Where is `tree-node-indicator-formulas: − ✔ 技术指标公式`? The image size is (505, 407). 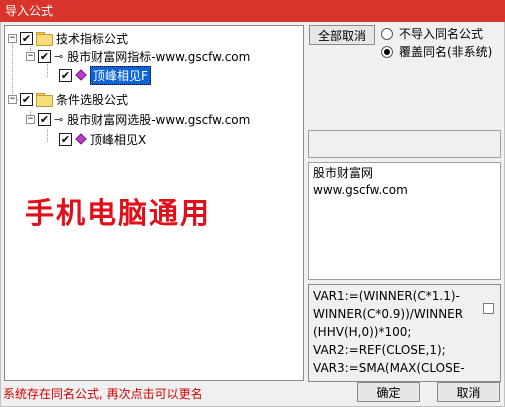 tree-node-indicator-formulas: − ✔ 技术指标公式 is located at coordinates (68, 38).